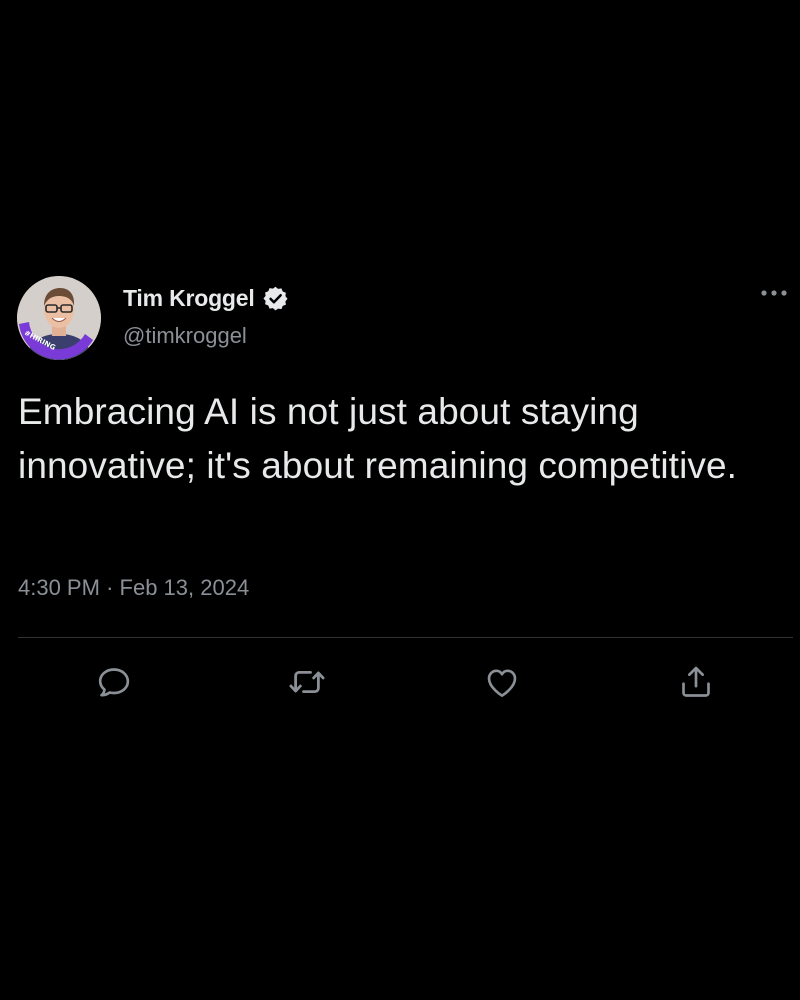 The height and width of the screenshot is (1000, 800). I want to click on reply-button, so click(114, 682).